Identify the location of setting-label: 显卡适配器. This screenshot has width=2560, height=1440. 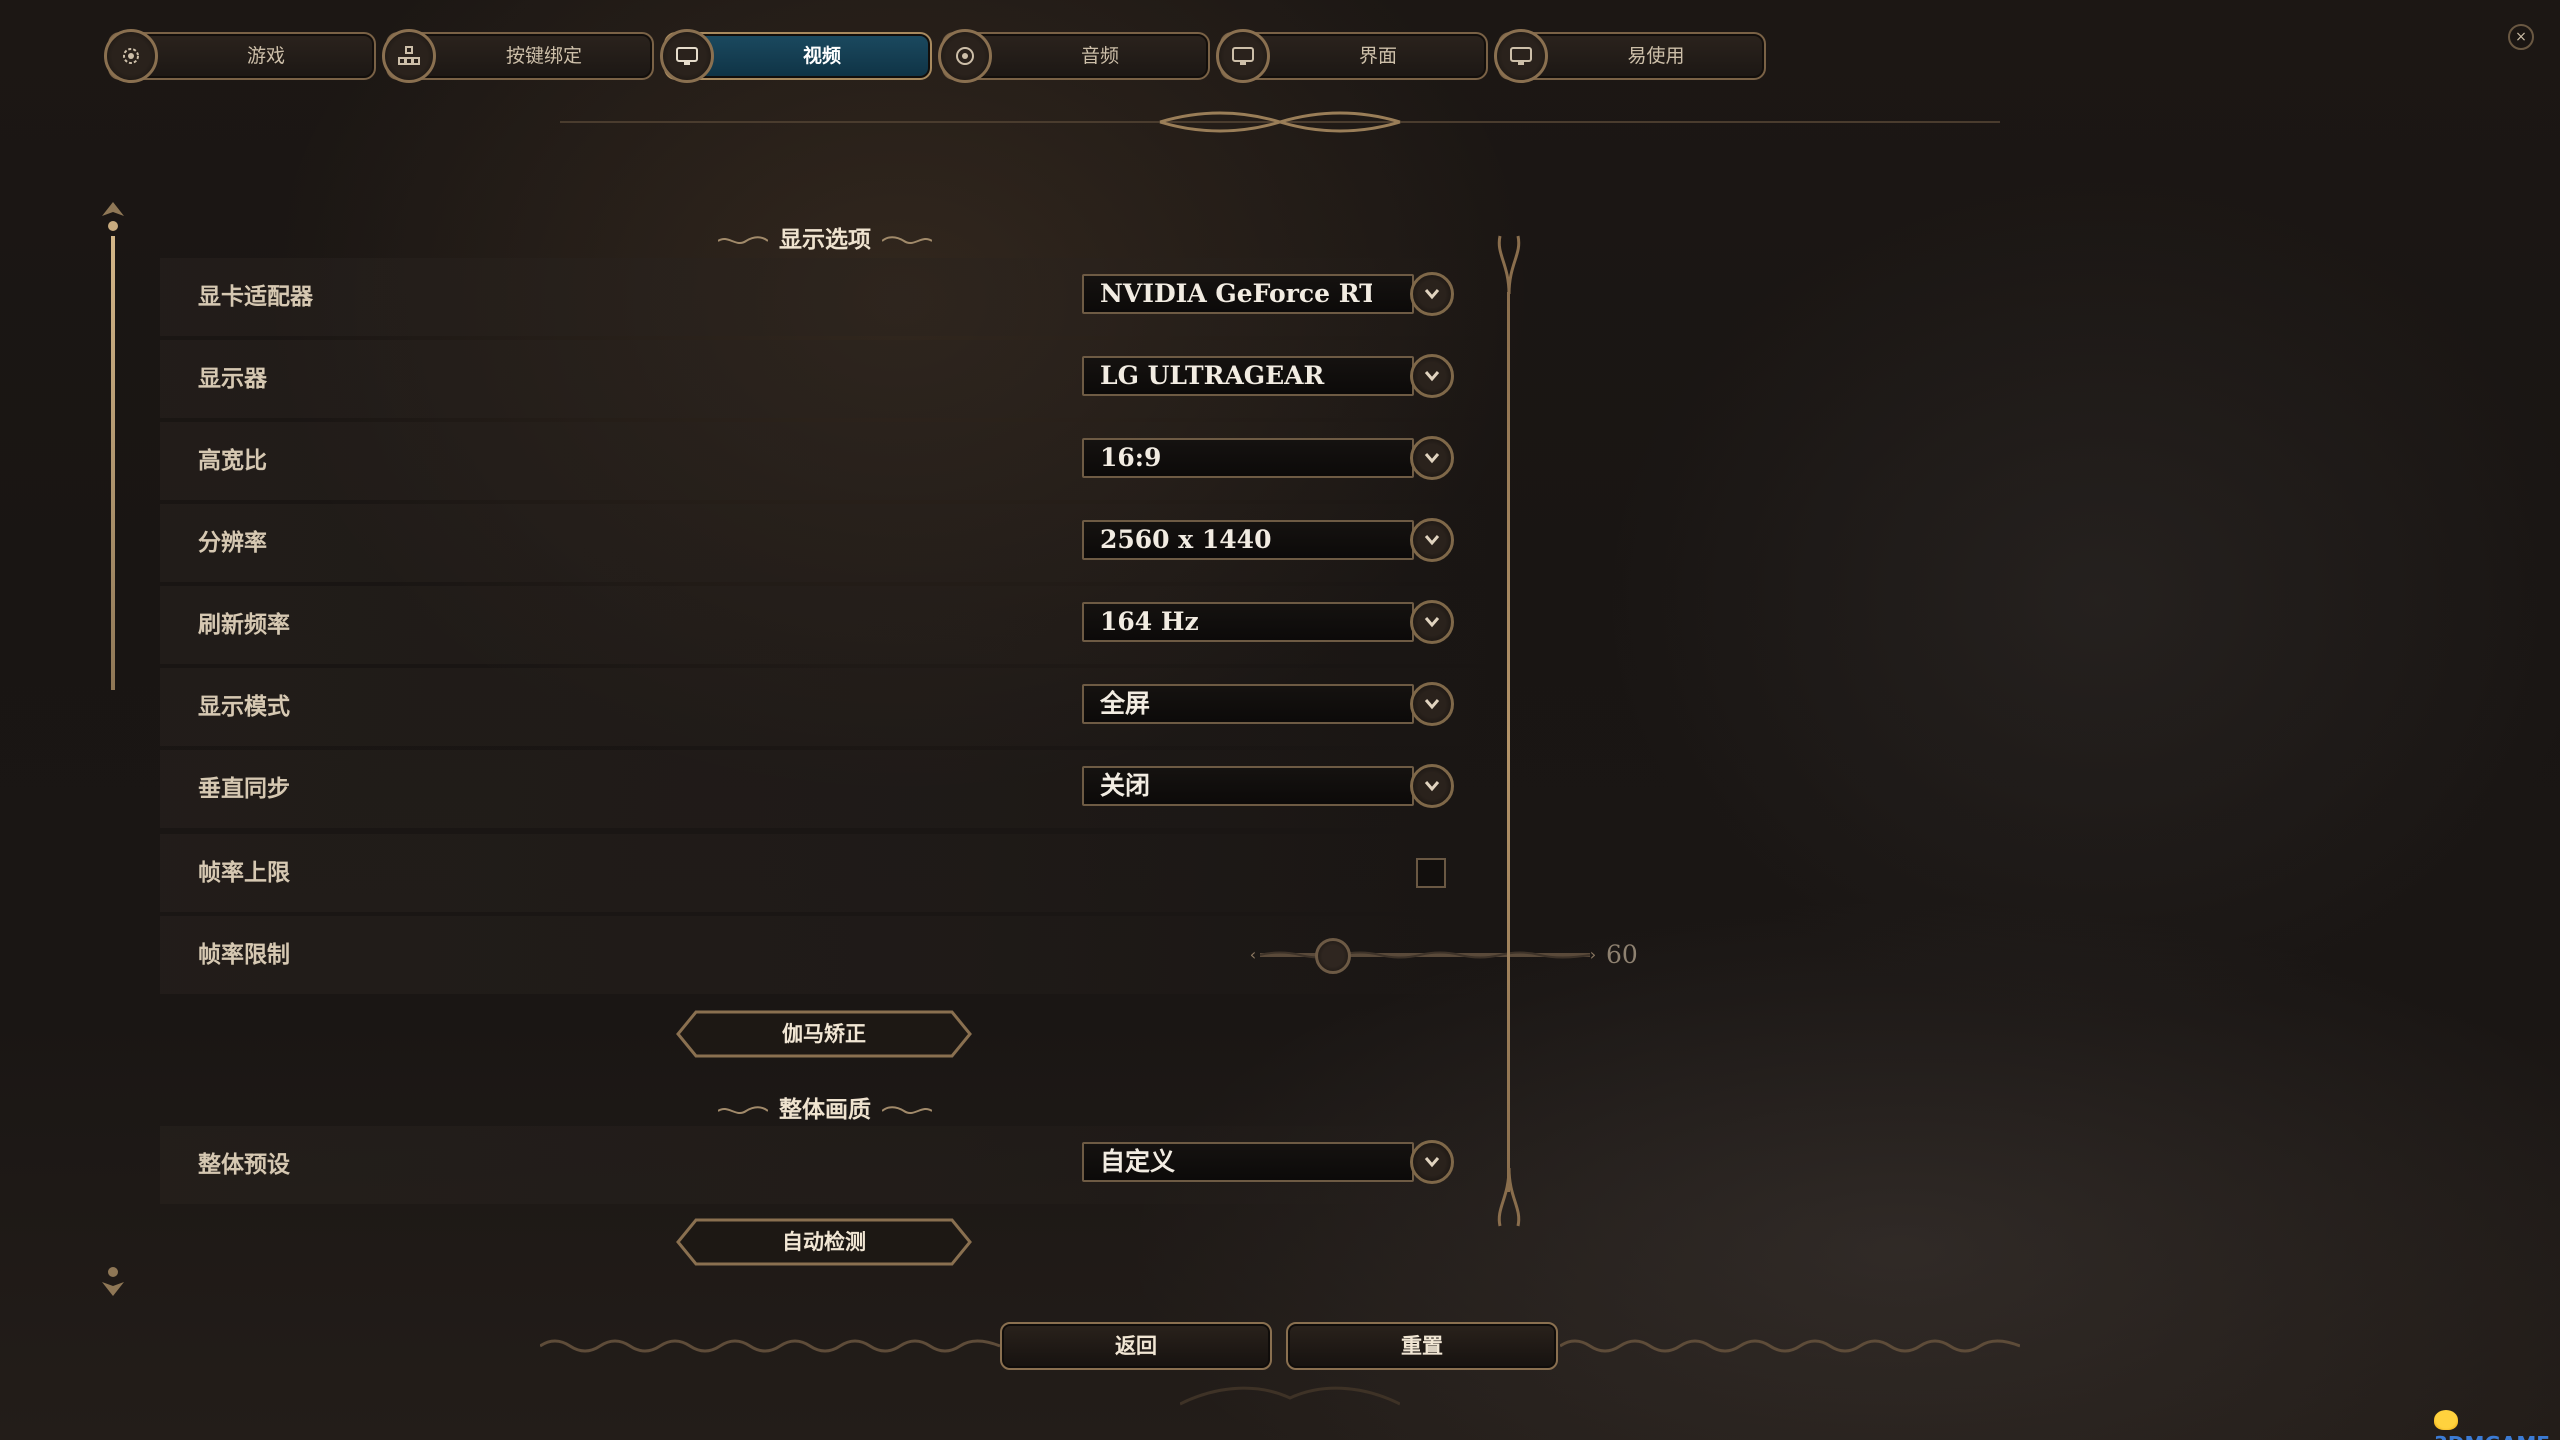
(255, 297).